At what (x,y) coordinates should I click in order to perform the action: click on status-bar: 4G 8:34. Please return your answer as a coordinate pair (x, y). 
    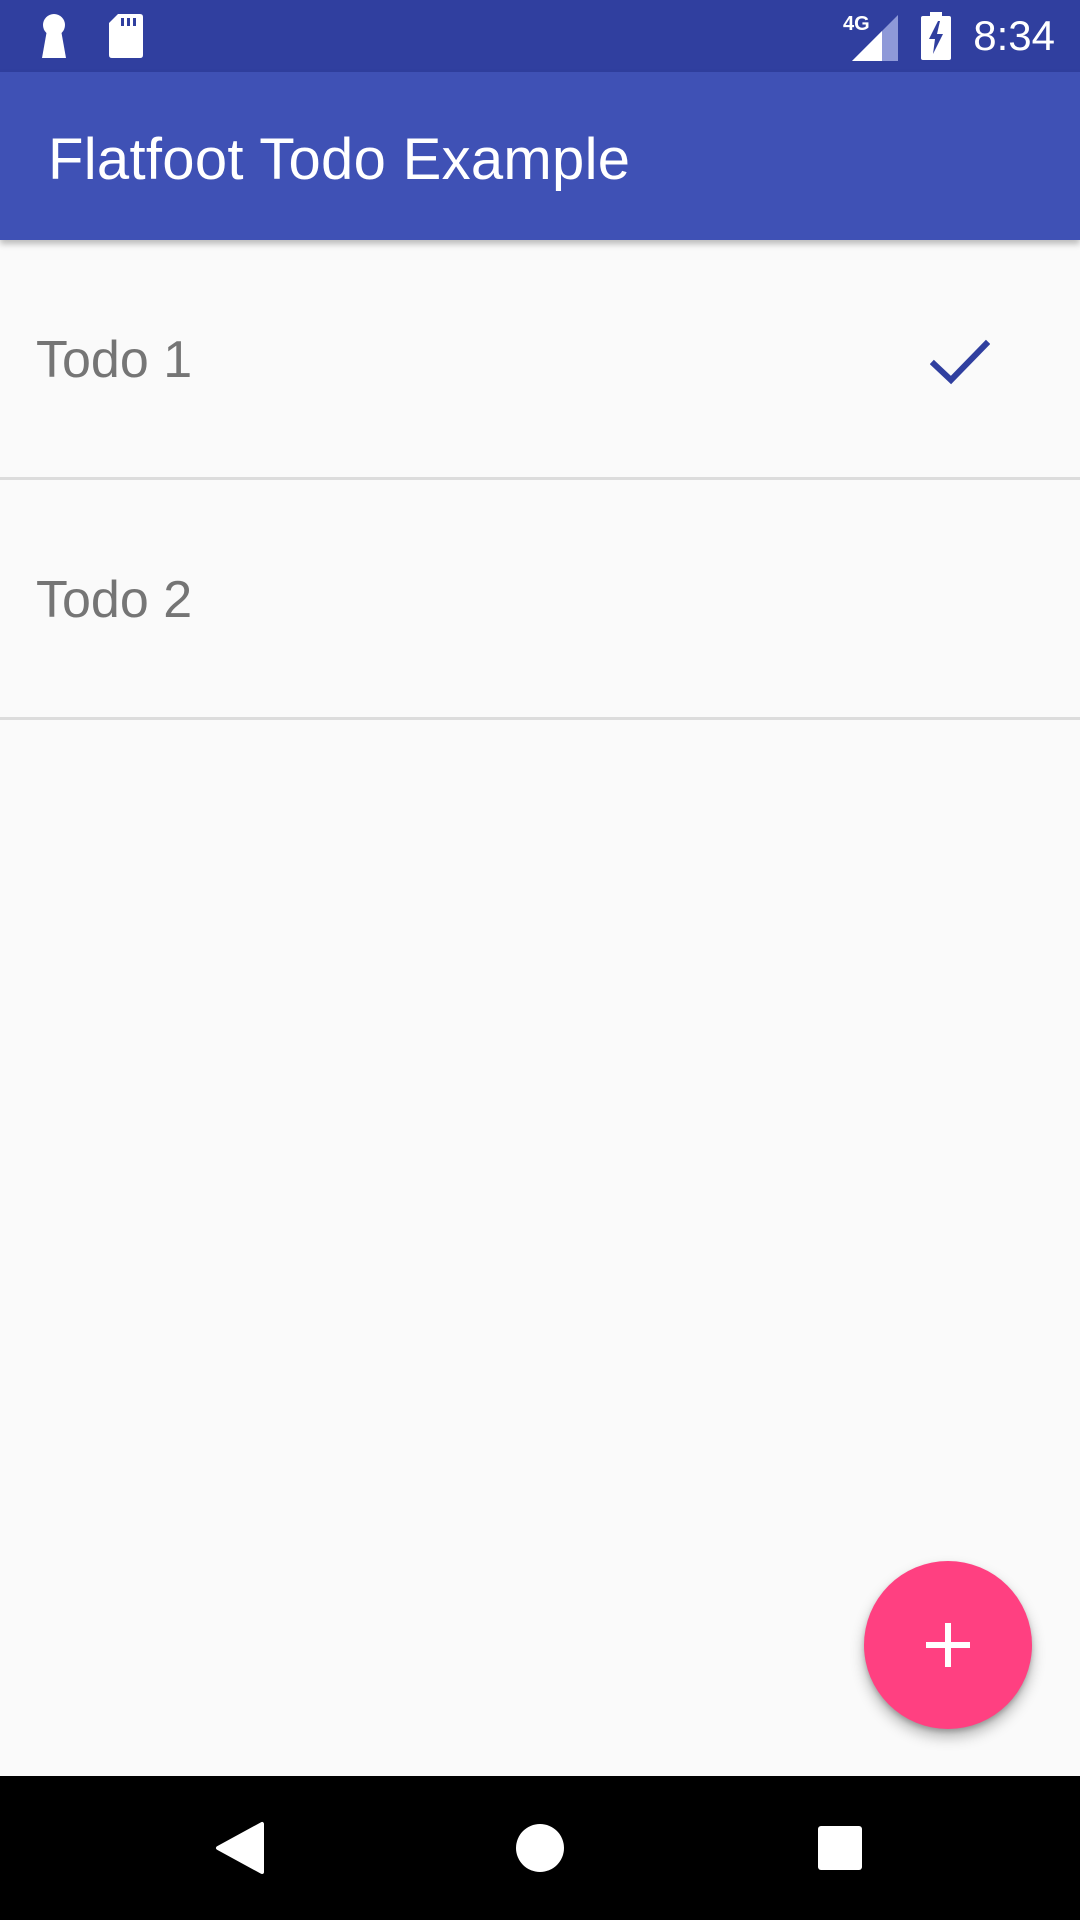
    Looking at the image, I should click on (540, 36).